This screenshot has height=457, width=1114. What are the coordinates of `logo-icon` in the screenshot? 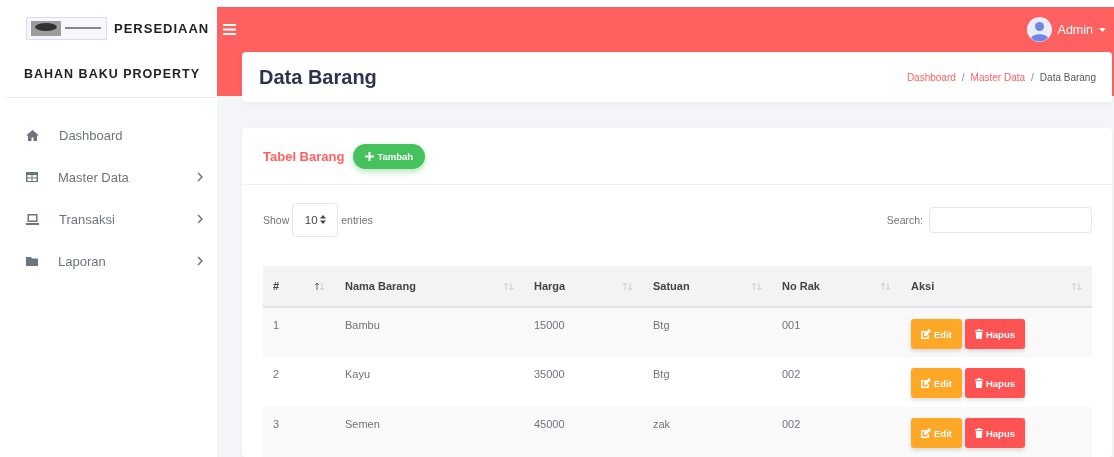 It's located at (66, 28).